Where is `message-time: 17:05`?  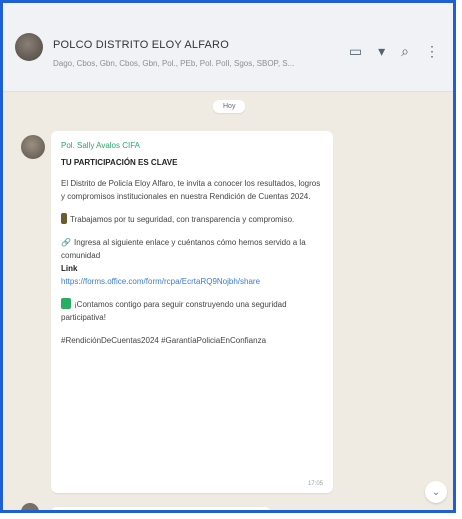 message-time: 17:05 is located at coordinates (315, 484).